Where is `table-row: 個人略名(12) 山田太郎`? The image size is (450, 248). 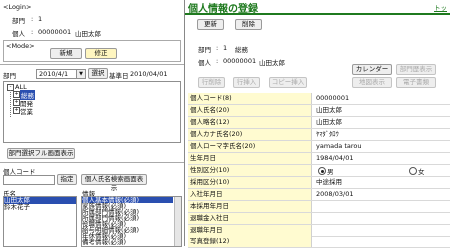
table-row: 個人略名(12) 山田太郎 is located at coordinates (319, 123).